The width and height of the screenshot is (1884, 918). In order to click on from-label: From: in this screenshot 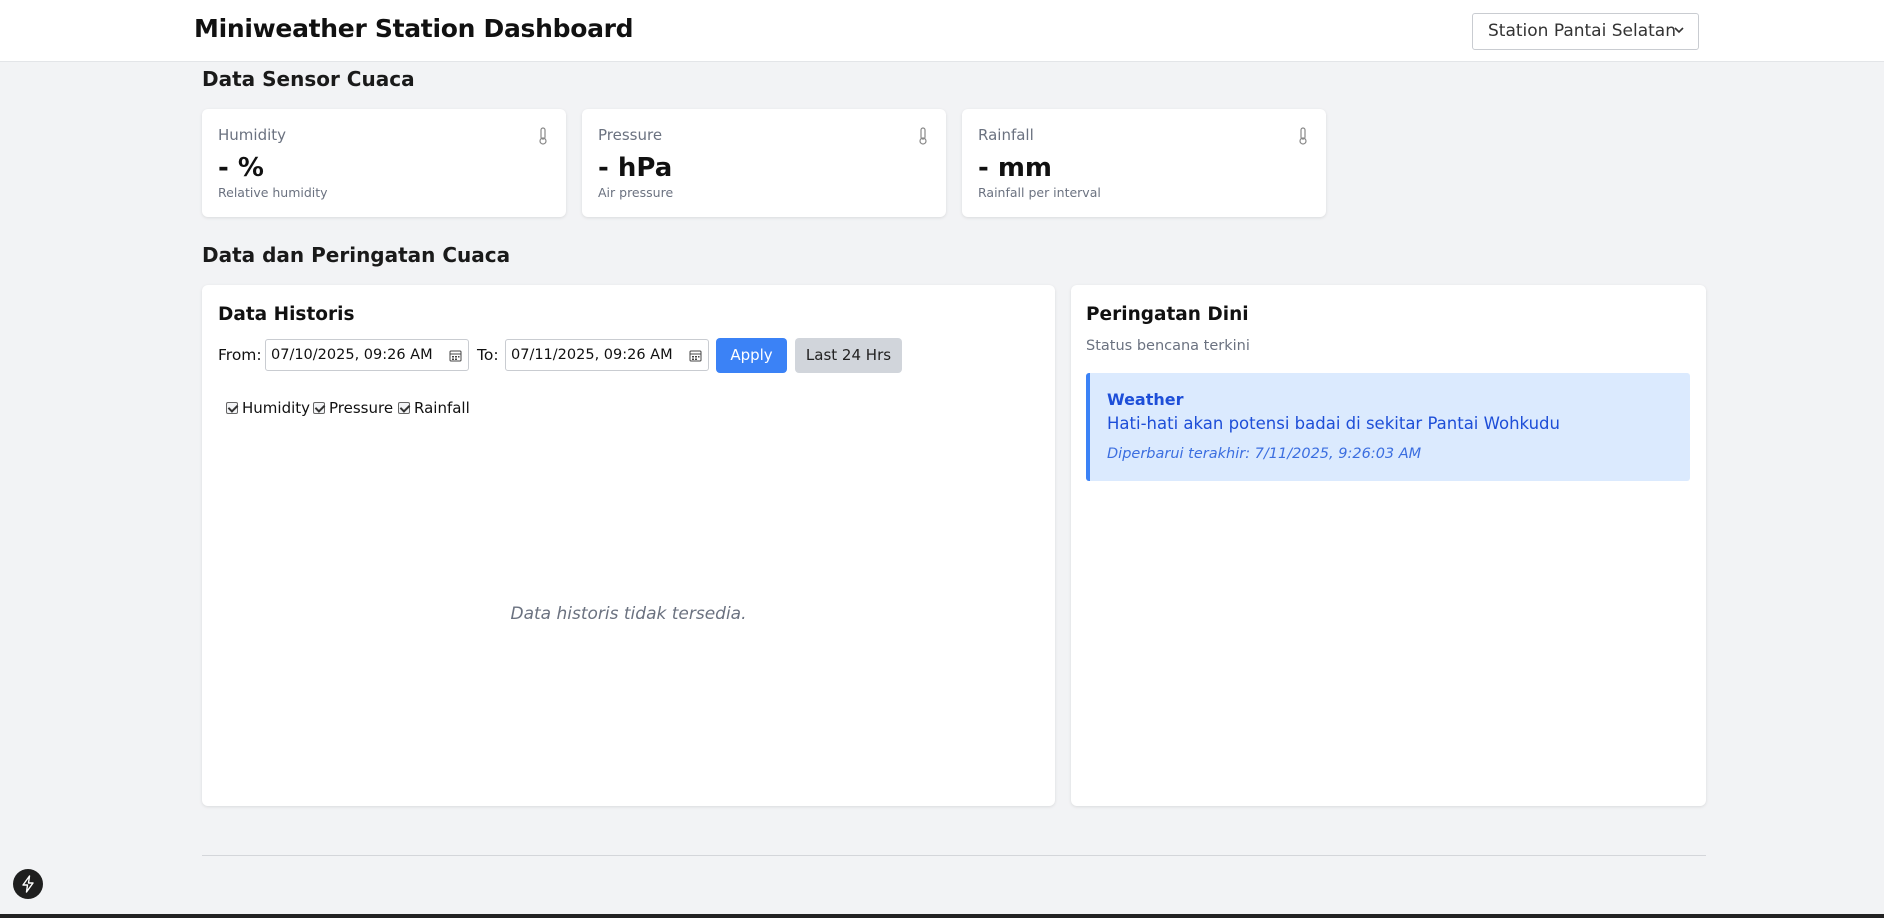, I will do `click(240, 355)`.